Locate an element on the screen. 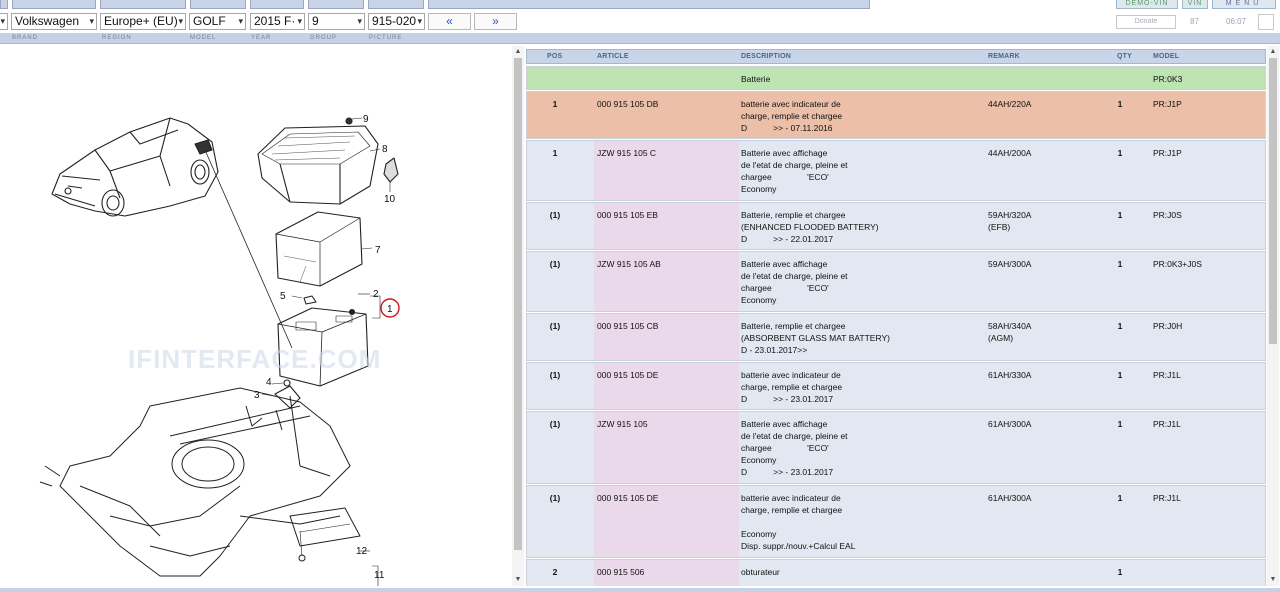 The image size is (1280, 592). row-article: 000 915 105 CB is located at coordinates (628, 326).